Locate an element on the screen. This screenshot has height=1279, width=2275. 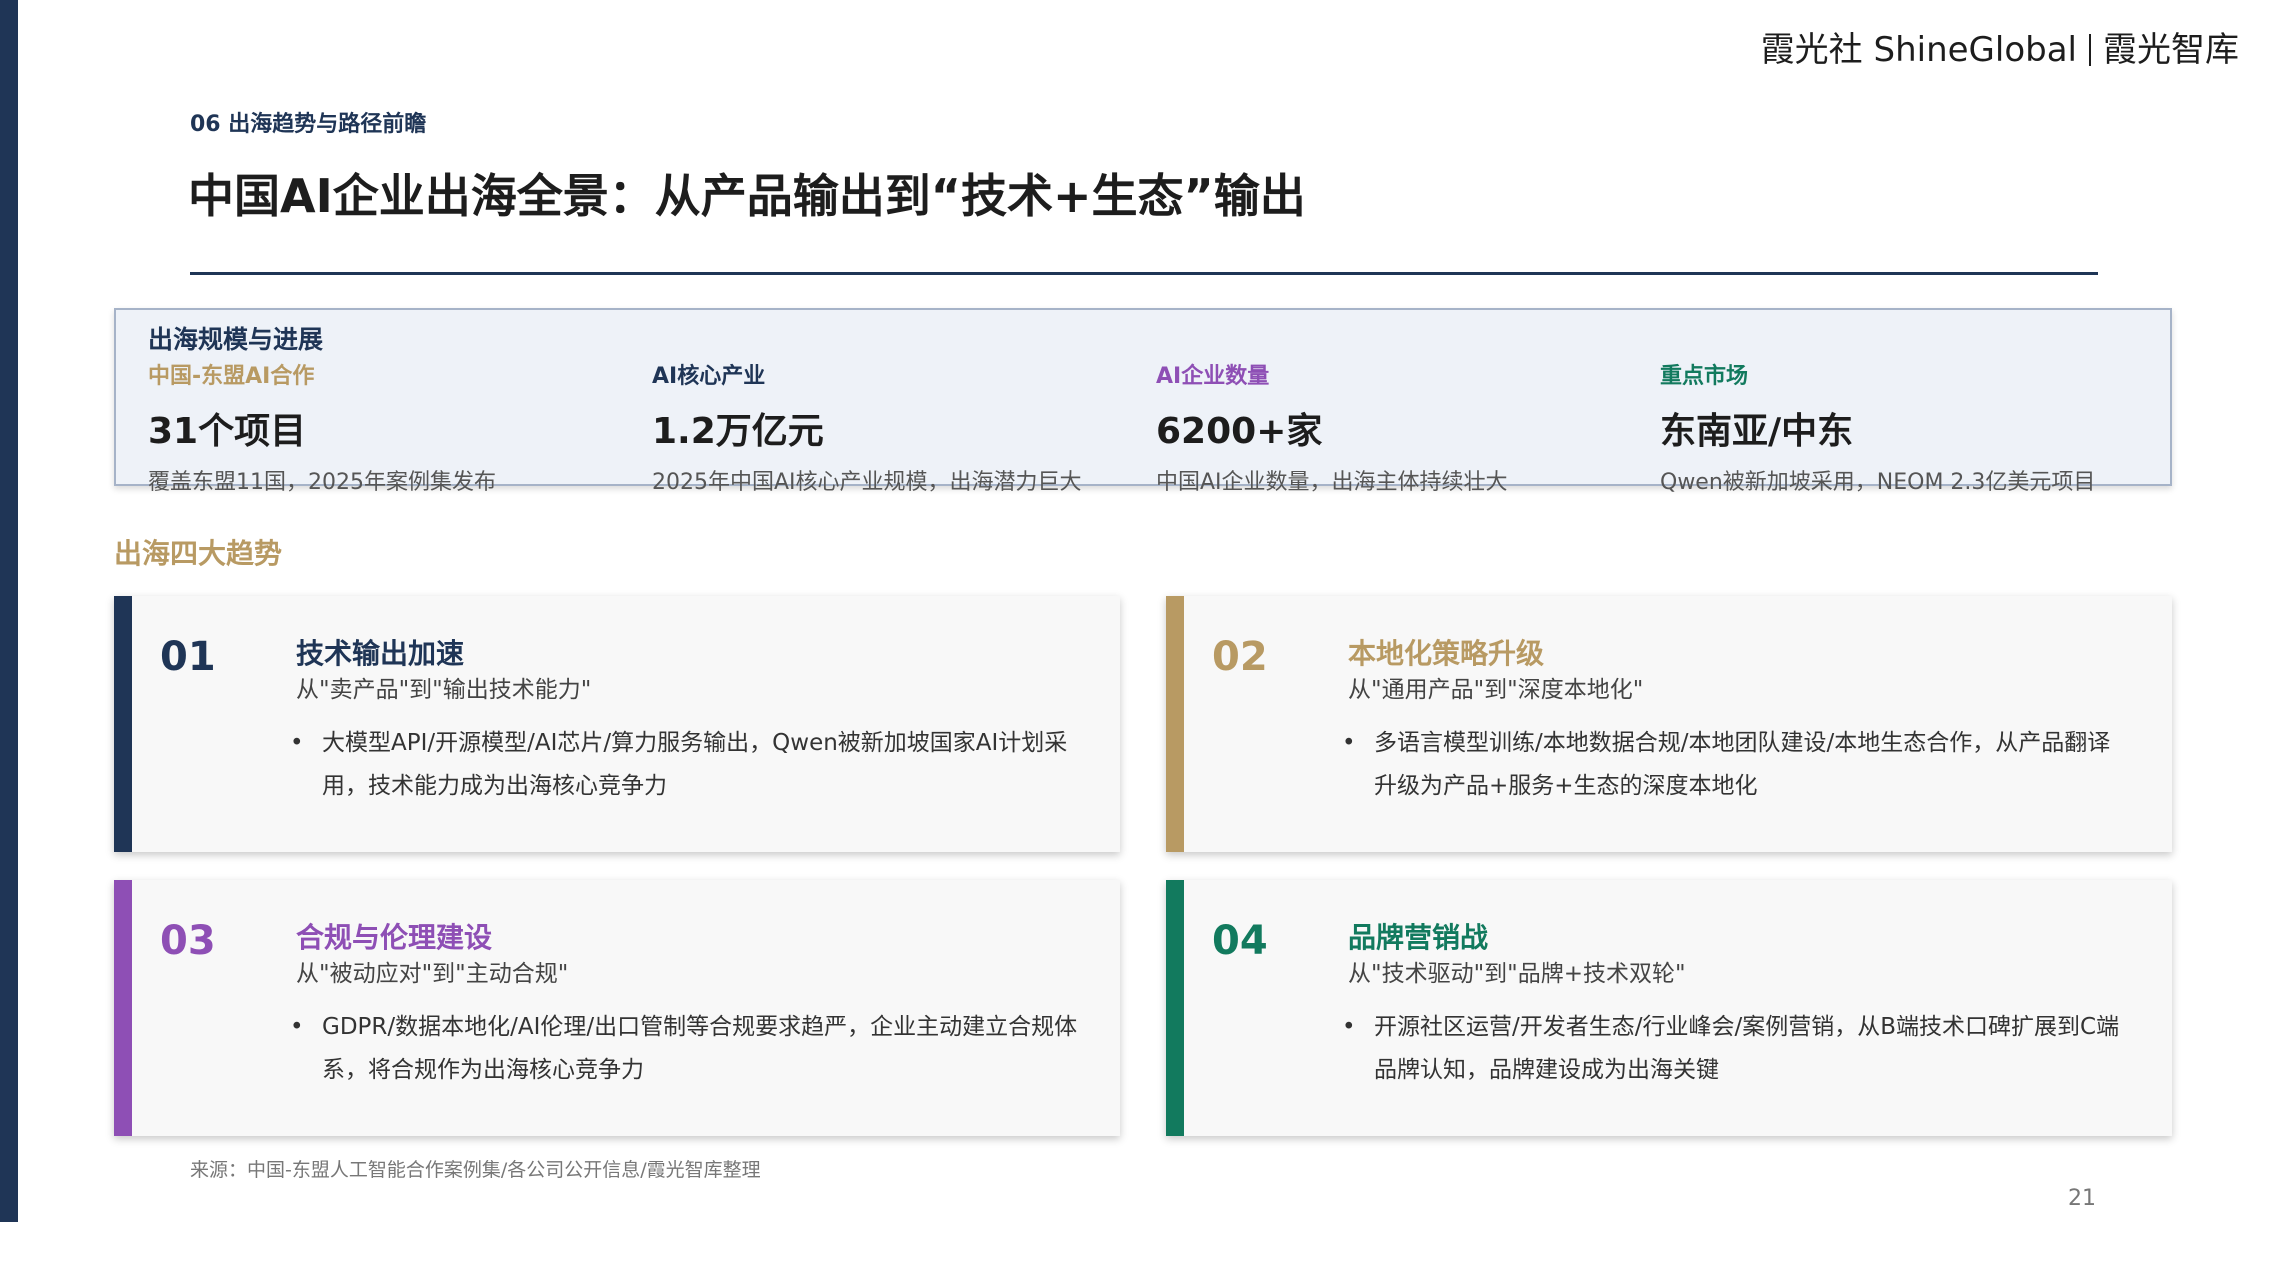
stat-desc: 2025年中国AI核心产业规模，出海潜力巨大 is located at coordinates (867, 482).